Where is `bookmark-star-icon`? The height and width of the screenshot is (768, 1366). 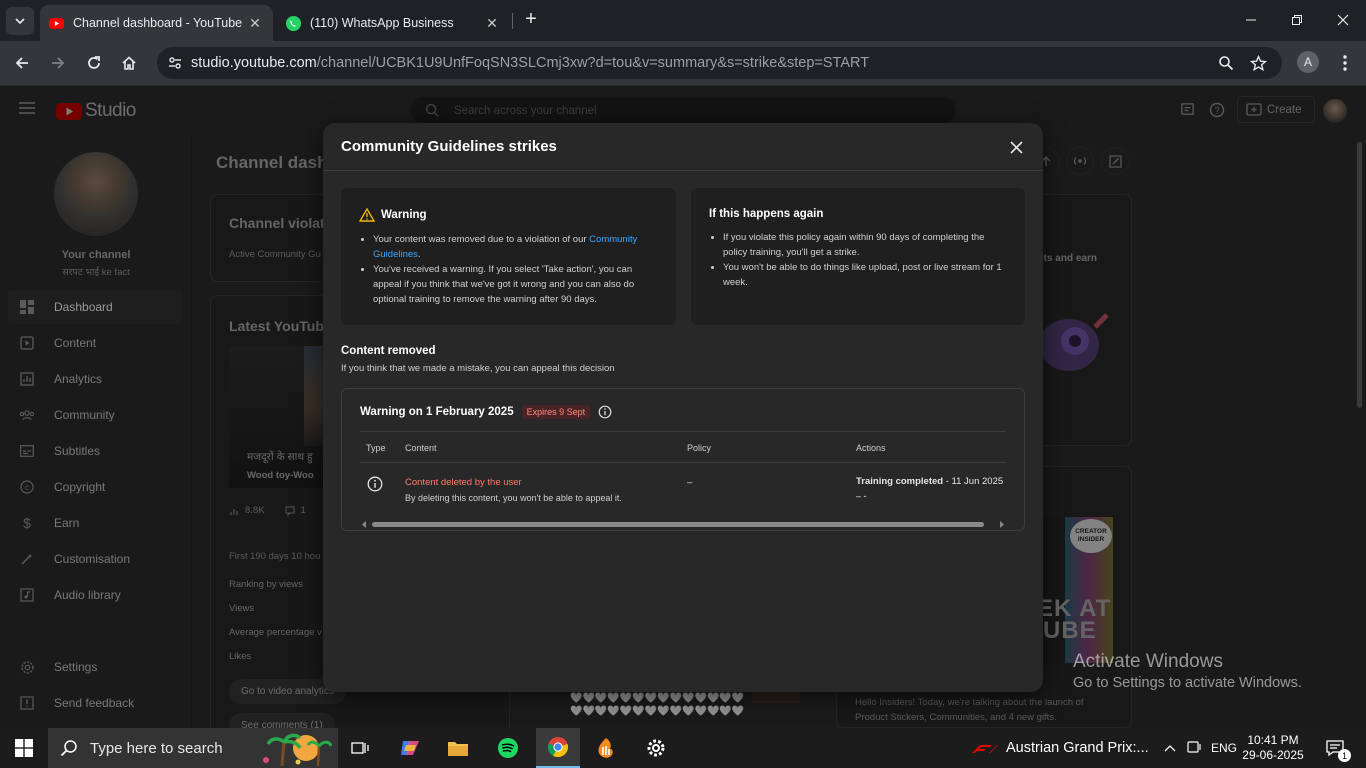 bookmark-star-icon is located at coordinates (1258, 63).